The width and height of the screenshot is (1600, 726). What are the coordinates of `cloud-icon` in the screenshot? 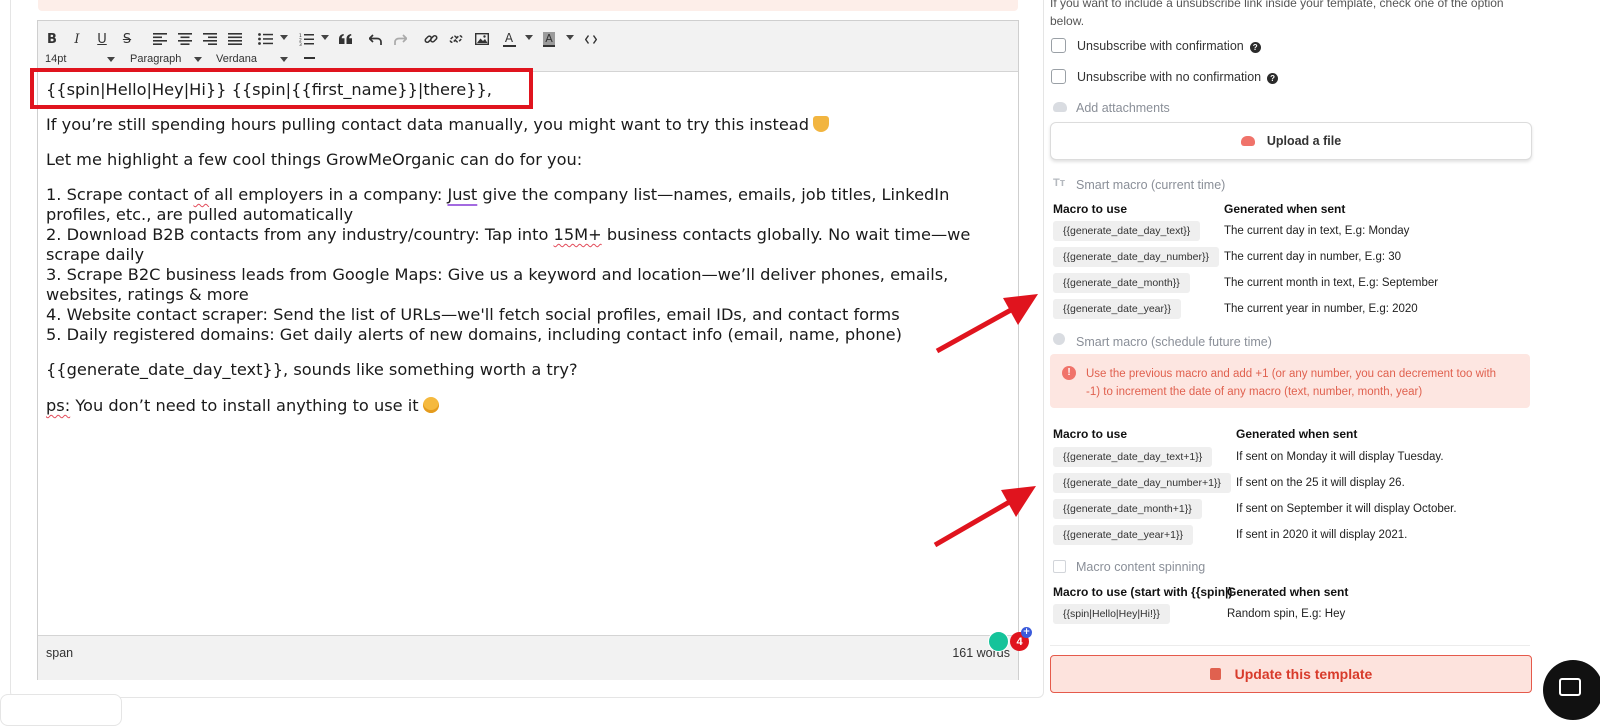 It's located at (1060, 107).